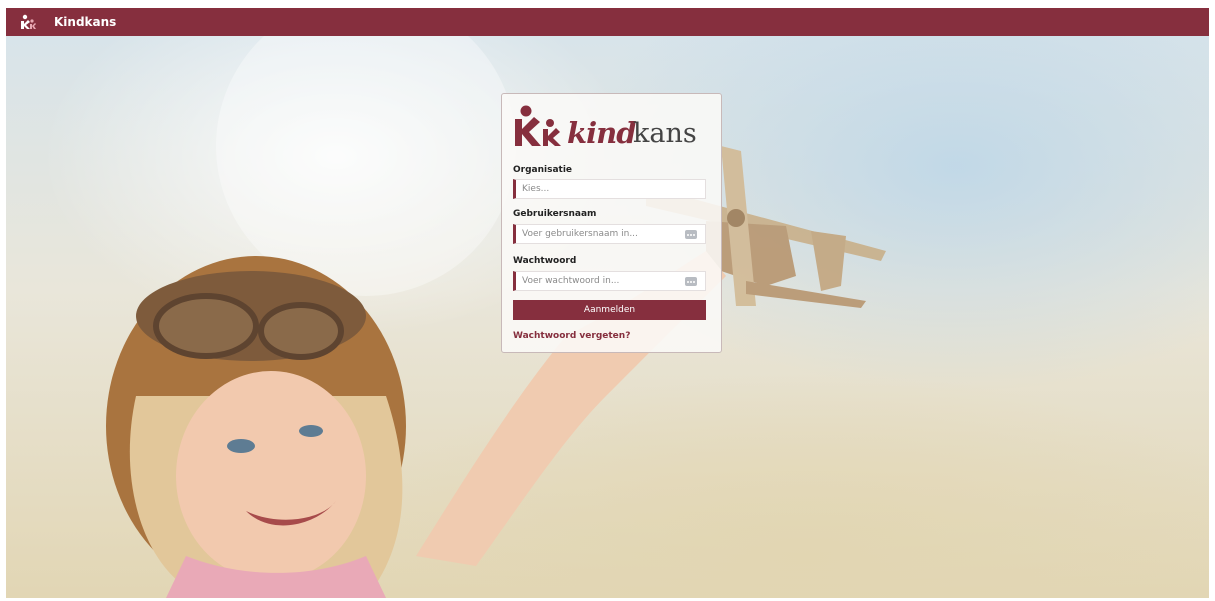 Image resolution: width=1215 pixels, height=601 pixels. I want to click on kindkans-logo-icon, so click(28, 22).